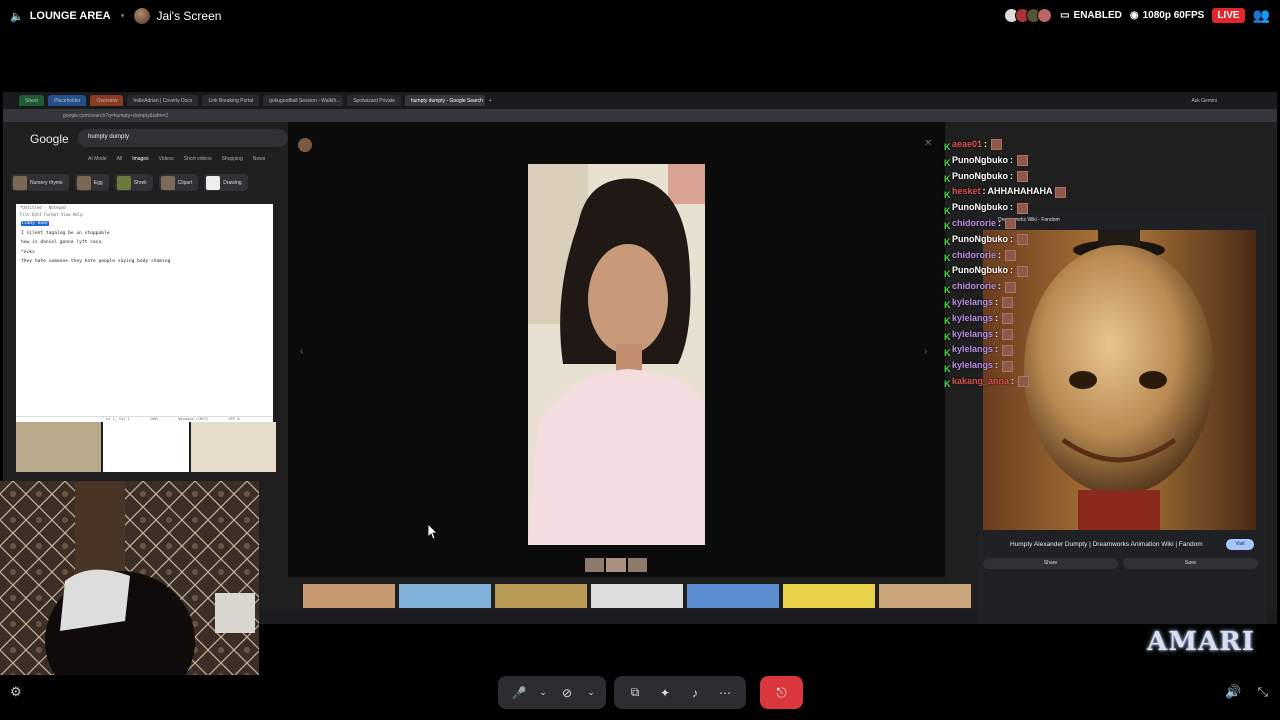  What do you see at coordinates (374, 100) in the screenshot?
I see `browser-tab: Spotwizard Private` at bounding box center [374, 100].